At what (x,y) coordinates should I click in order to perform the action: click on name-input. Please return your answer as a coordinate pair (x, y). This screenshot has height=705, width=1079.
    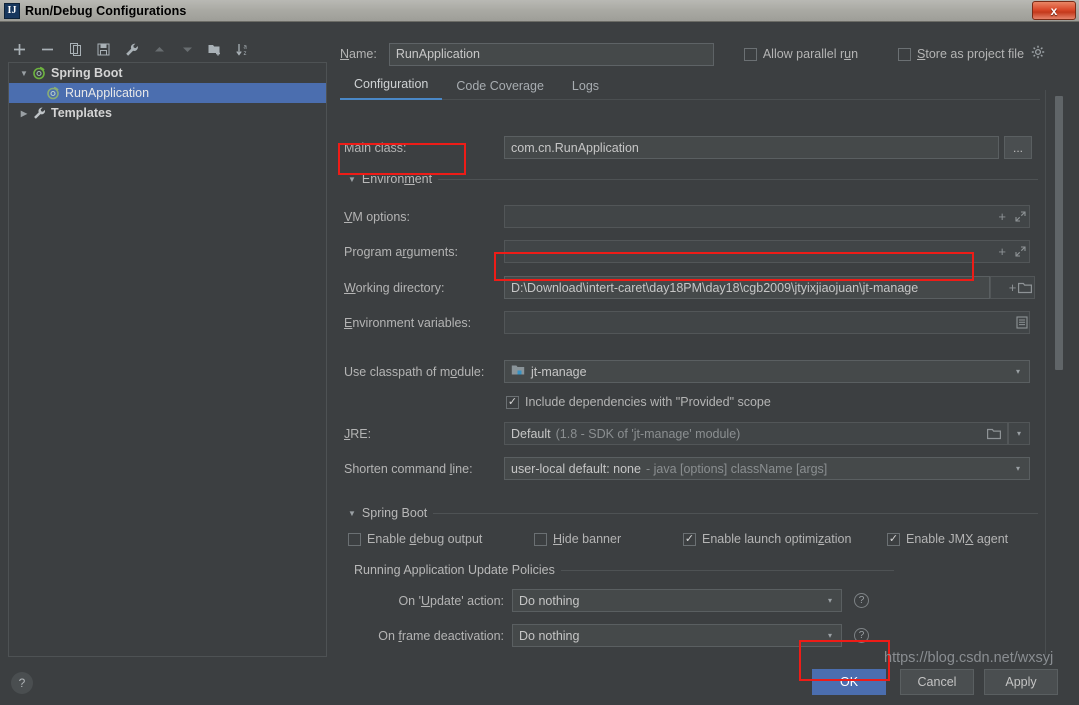
    Looking at the image, I should click on (551, 54).